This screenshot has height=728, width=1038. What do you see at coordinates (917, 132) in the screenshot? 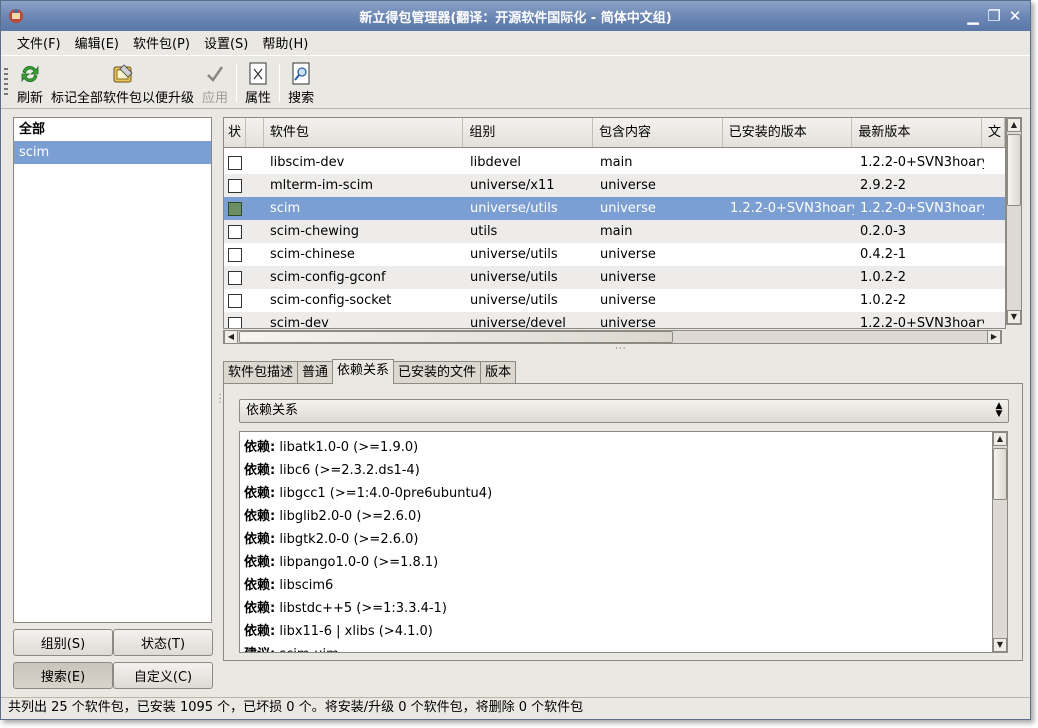
I see `column-header-latest-version: 最新版本` at bounding box center [917, 132].